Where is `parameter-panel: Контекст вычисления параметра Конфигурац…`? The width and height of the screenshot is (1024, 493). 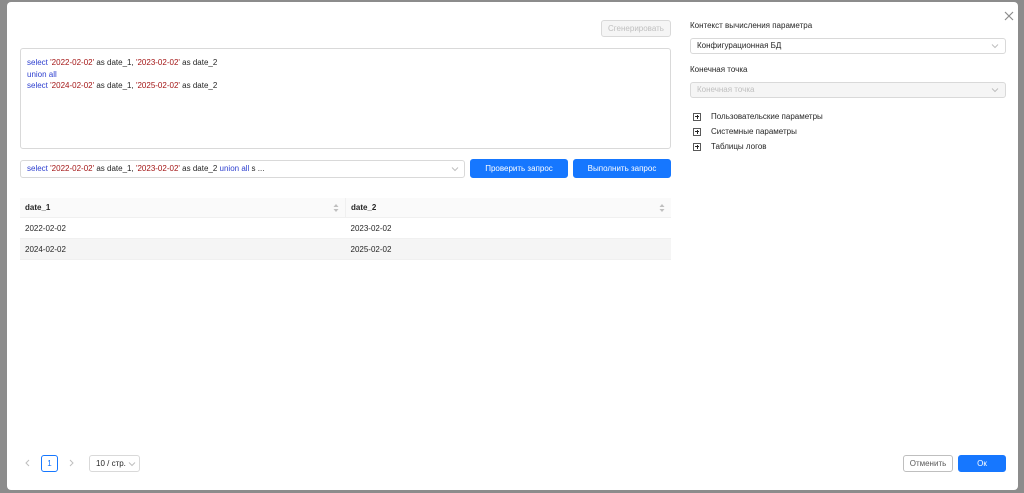 parameter-panel: Контекст вычисления параметра Конфигурац… is located at coordinates (848, 87).